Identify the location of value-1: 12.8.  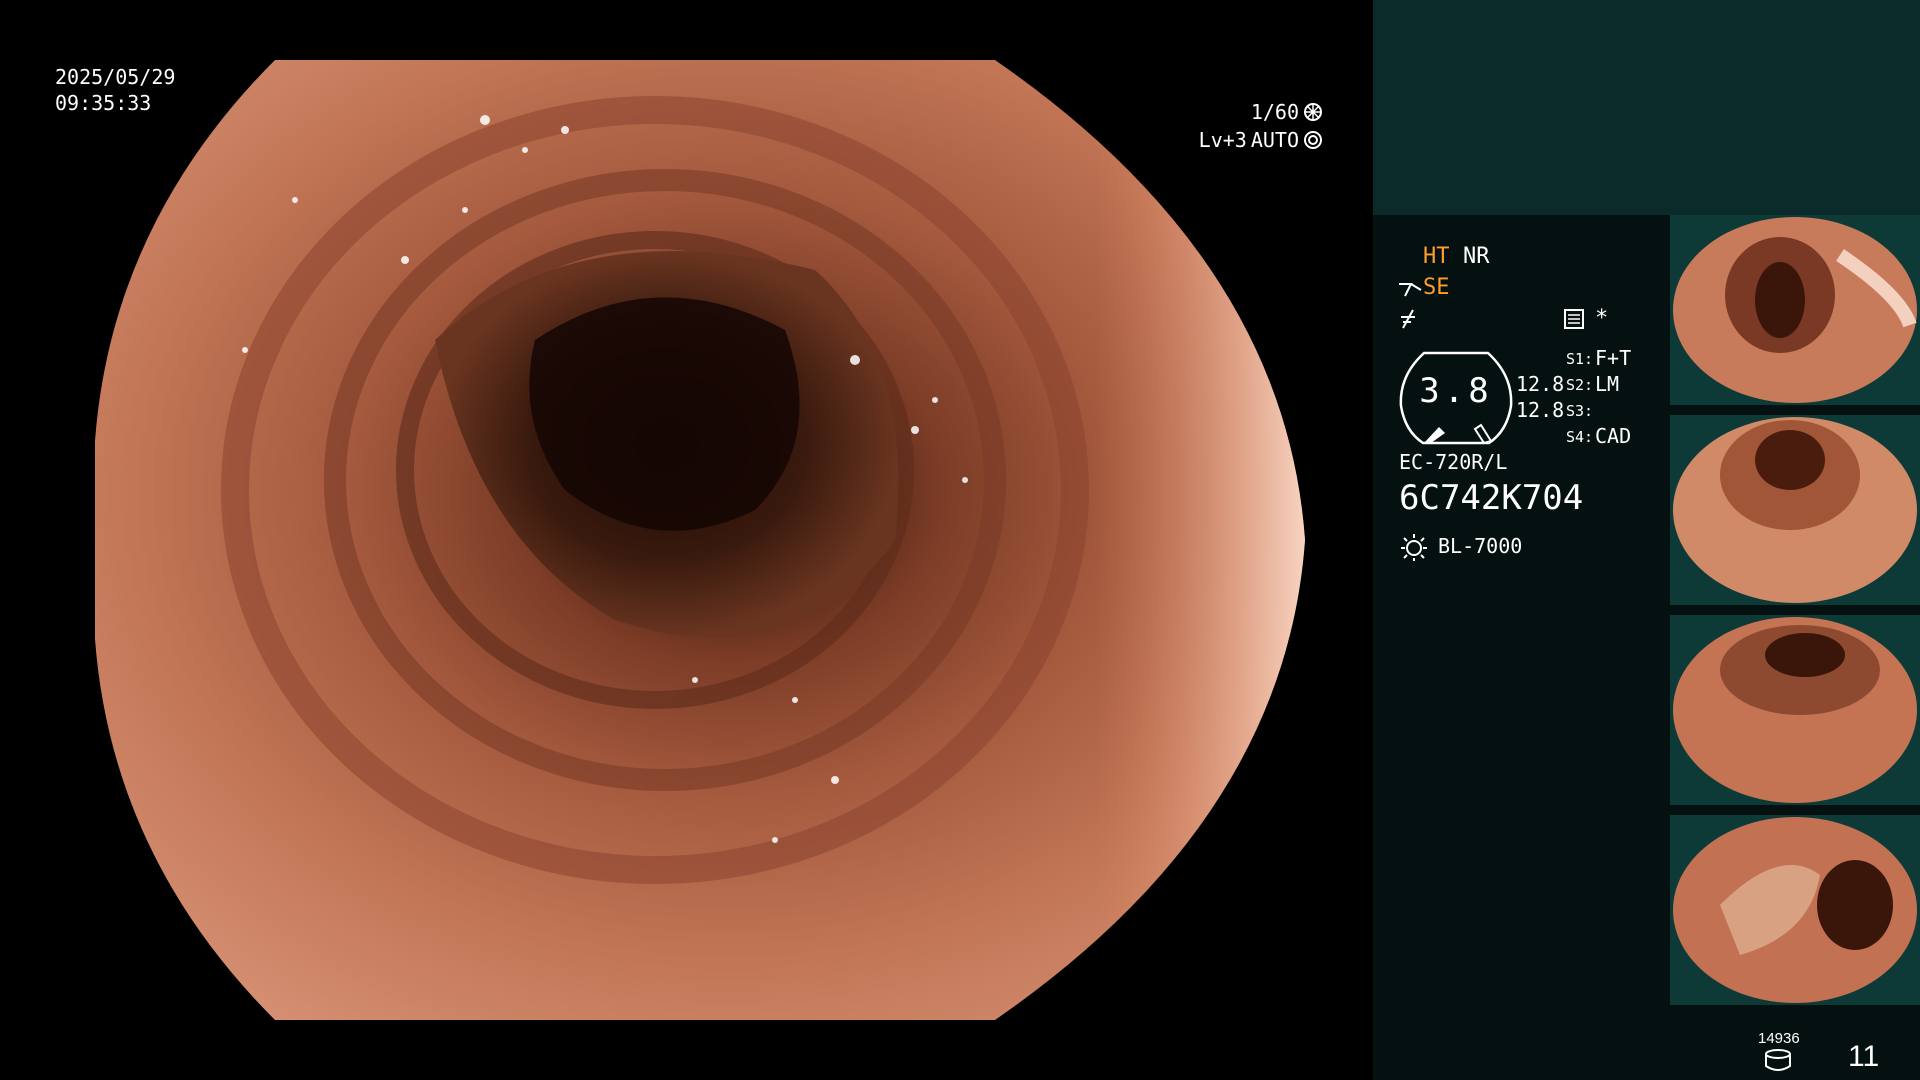
(1540, 384).